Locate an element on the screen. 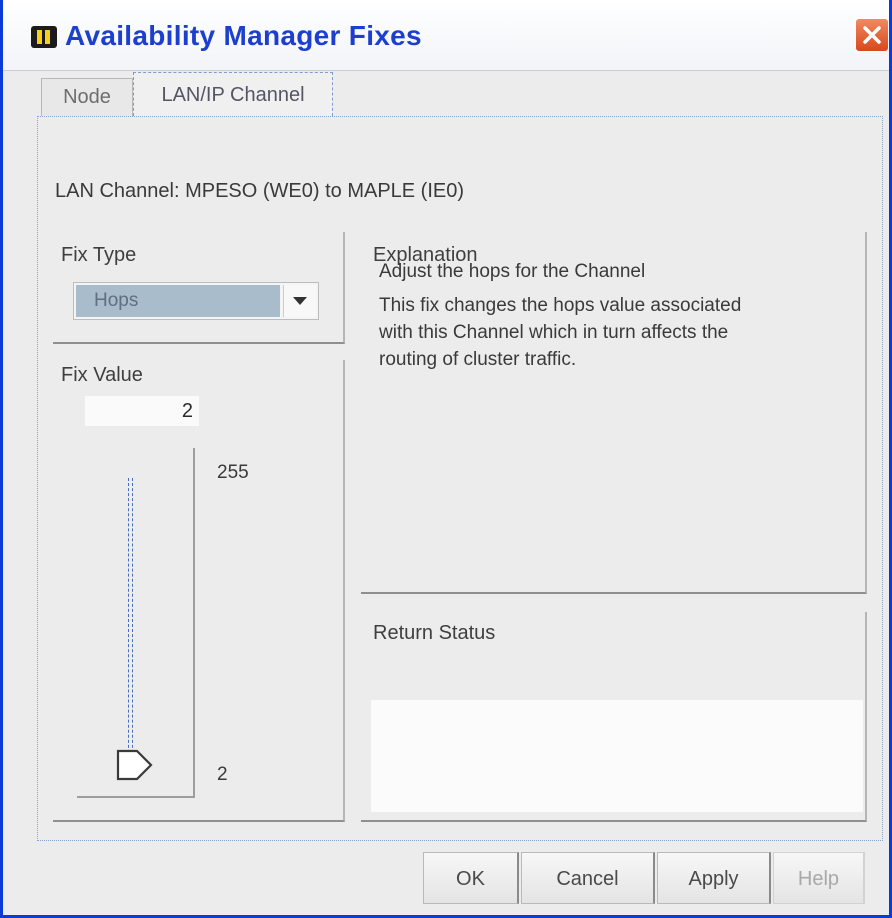  fix-value-field: 2 is located at coordinates (142, 411).